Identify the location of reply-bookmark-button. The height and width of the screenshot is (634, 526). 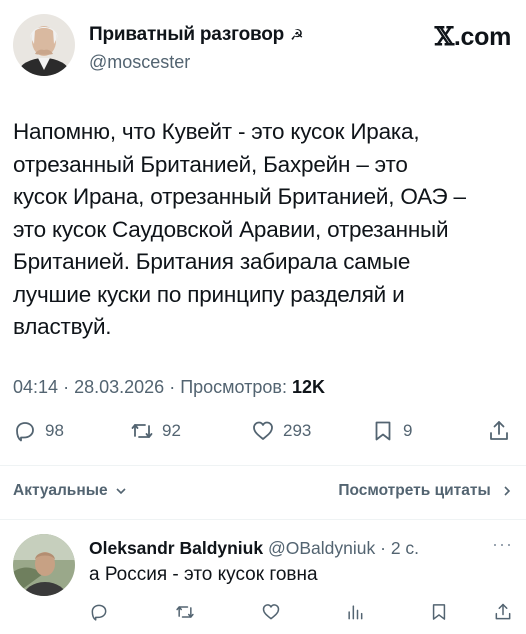
(439, 612).